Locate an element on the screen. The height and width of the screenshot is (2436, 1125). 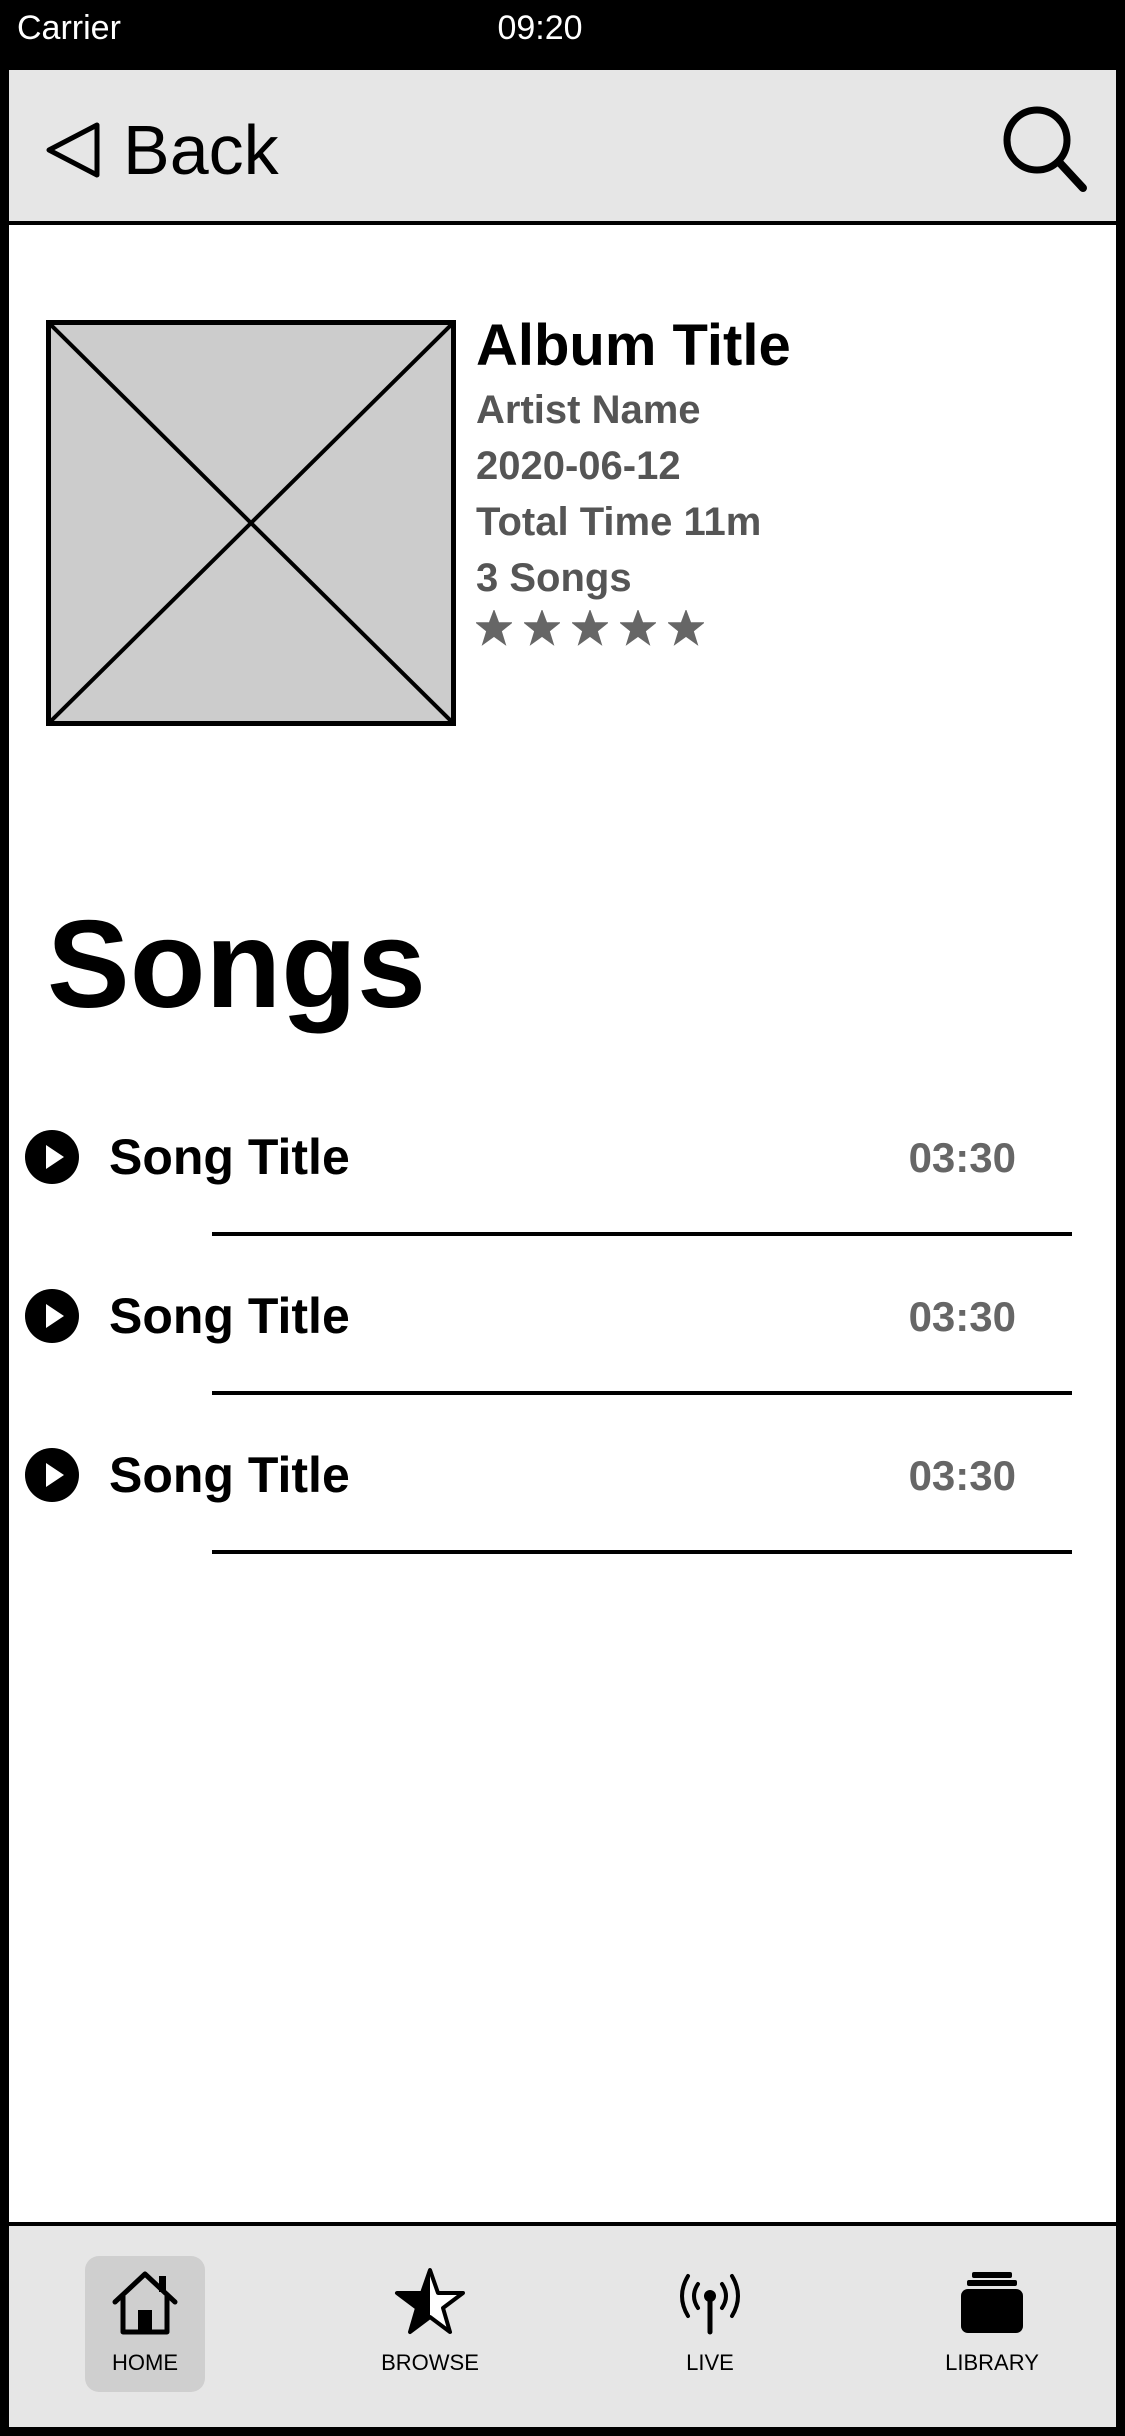
artist-name: Artist Name is located at coordinates (786, 410).